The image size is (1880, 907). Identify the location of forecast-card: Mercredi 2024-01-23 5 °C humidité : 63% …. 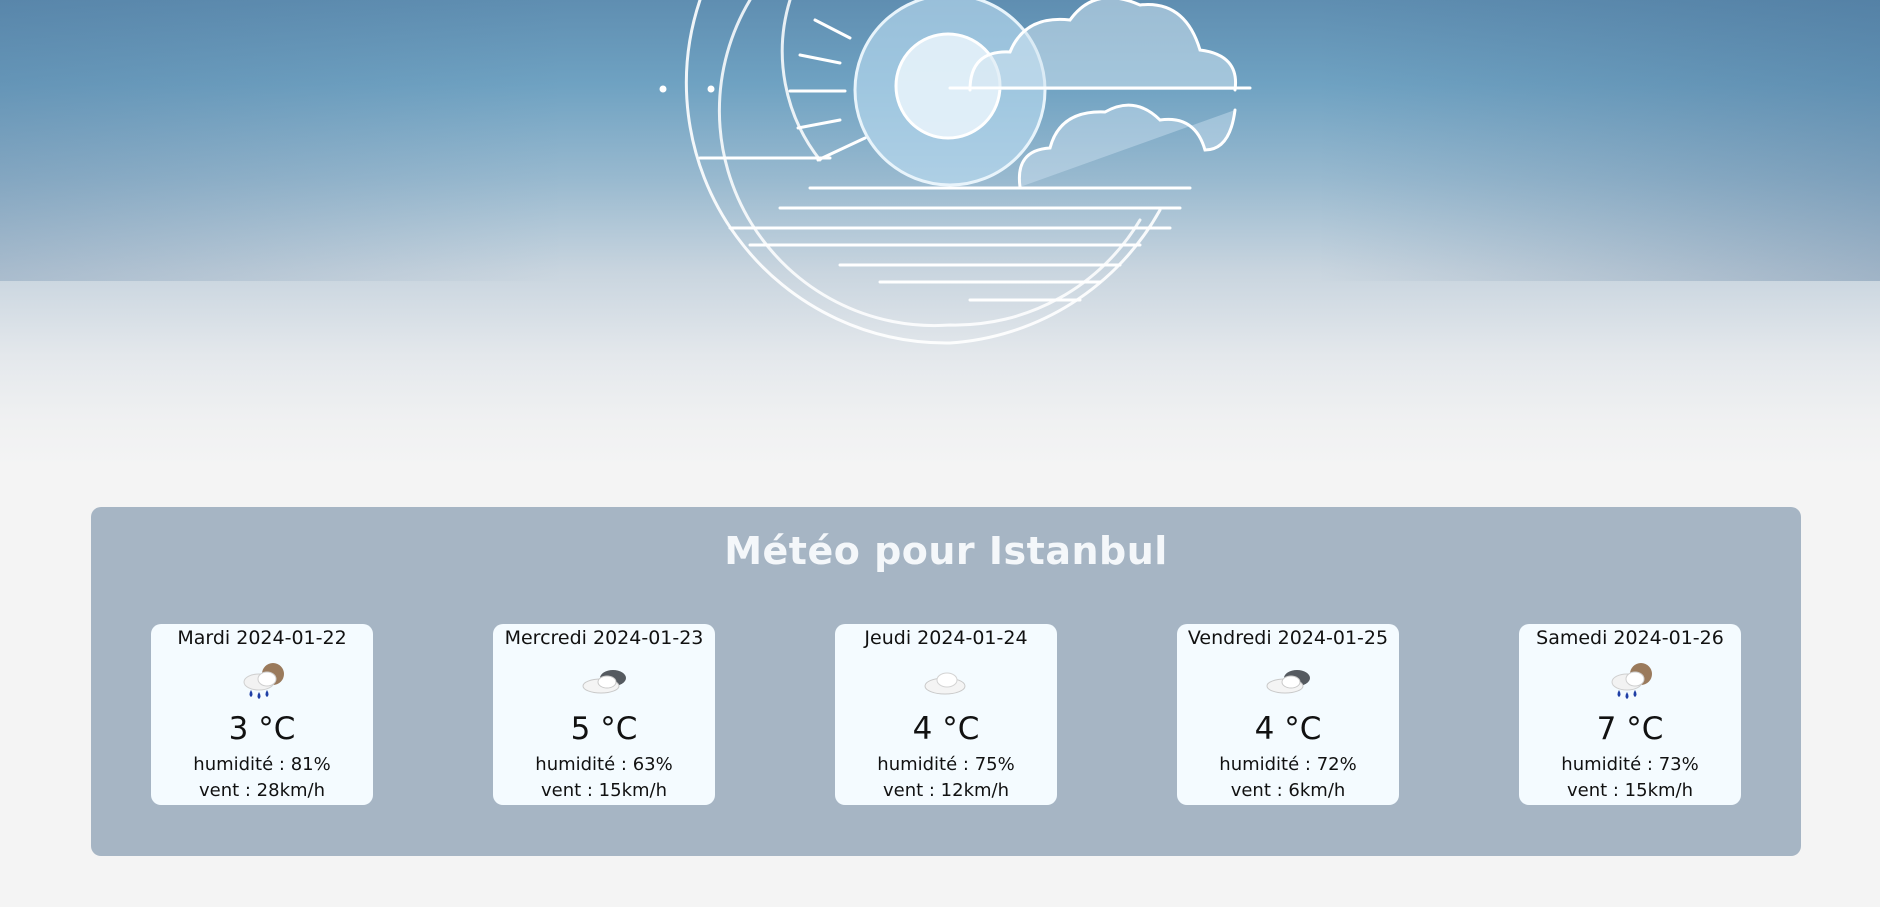
(604, 714).